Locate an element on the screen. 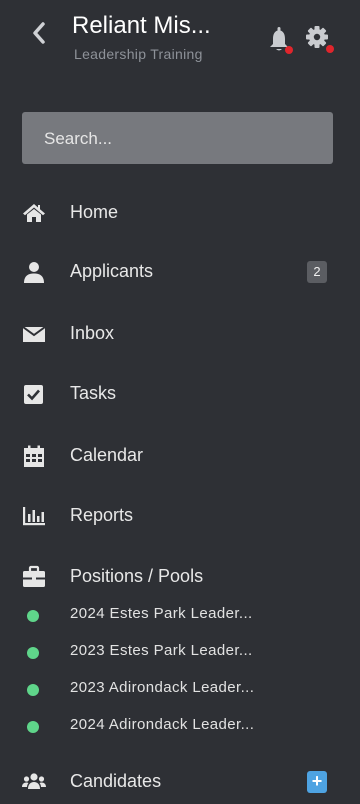 The width and height of the screenshot is (360, 804). add-candidate-button: + is located at coordinates (317, 782).